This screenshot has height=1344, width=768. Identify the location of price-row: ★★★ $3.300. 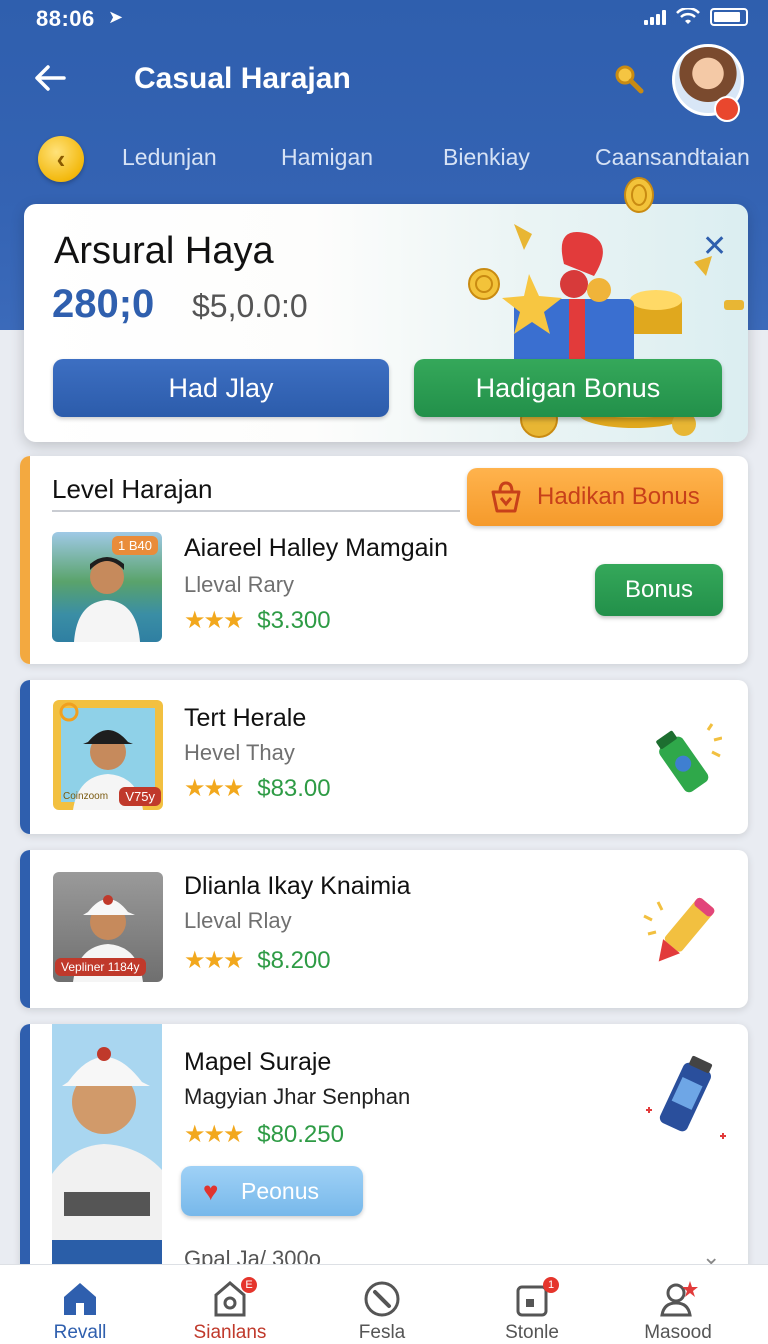
(257, 620).